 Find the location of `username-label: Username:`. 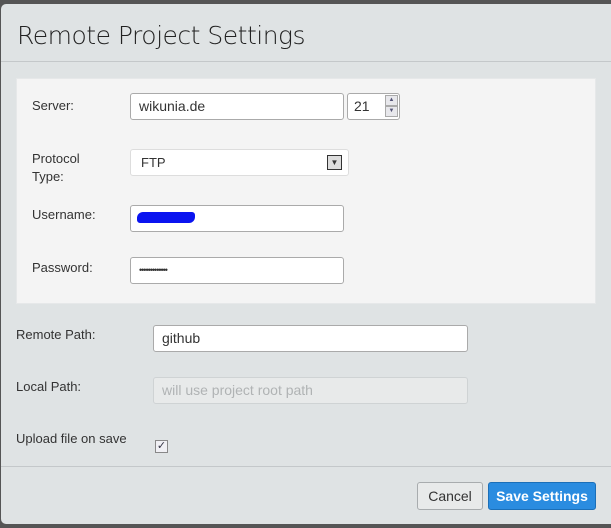

username-label: Username: is located at coordinates (64, 214).